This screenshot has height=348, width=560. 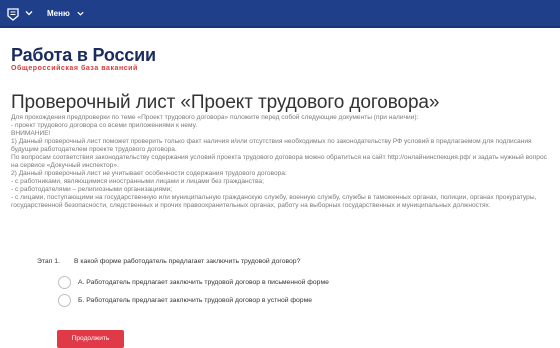 I want to click on radio-button-b, so click(x=64, y=300).